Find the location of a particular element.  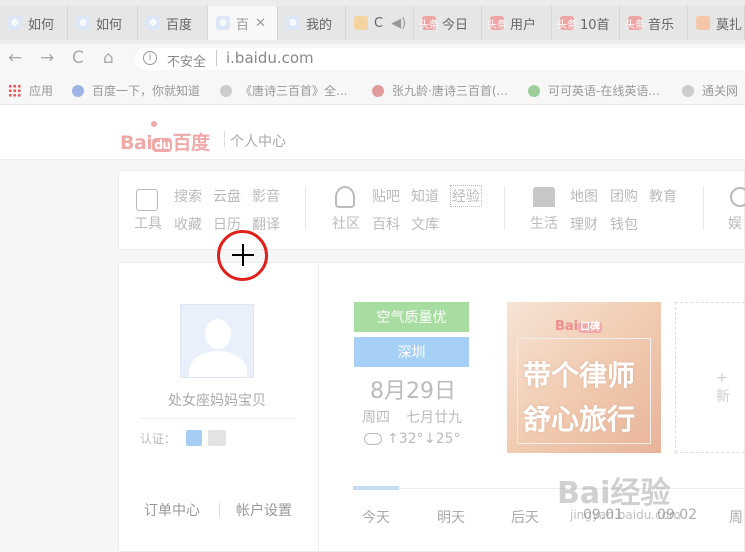

bookmark-baidu: 百度一下，你就知道 is located at coordinates (136, 90).